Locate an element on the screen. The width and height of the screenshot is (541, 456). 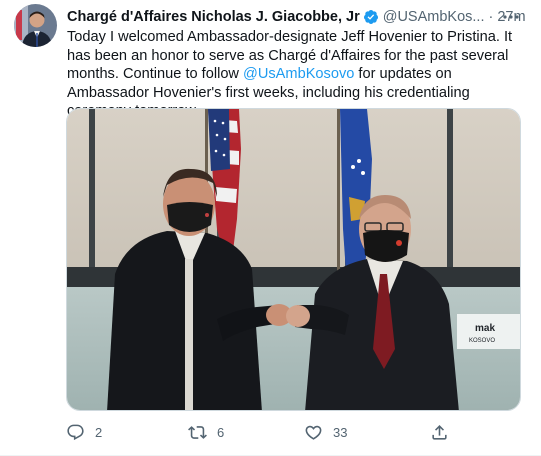
action-bar: 2 6 33 is located at coordinates (258, 432).